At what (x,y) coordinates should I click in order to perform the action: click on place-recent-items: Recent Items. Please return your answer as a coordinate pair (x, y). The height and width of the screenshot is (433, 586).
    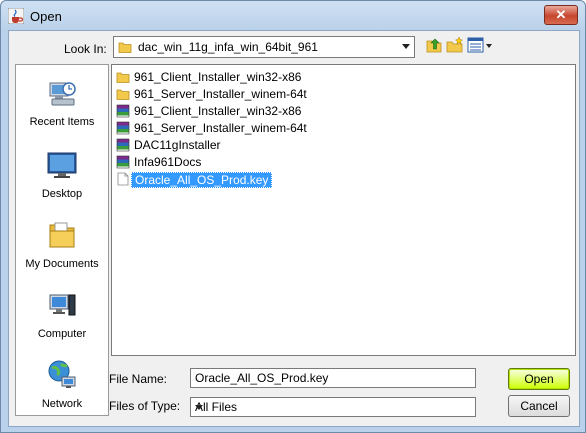
    Looking at the image, I should click on (62, 102).